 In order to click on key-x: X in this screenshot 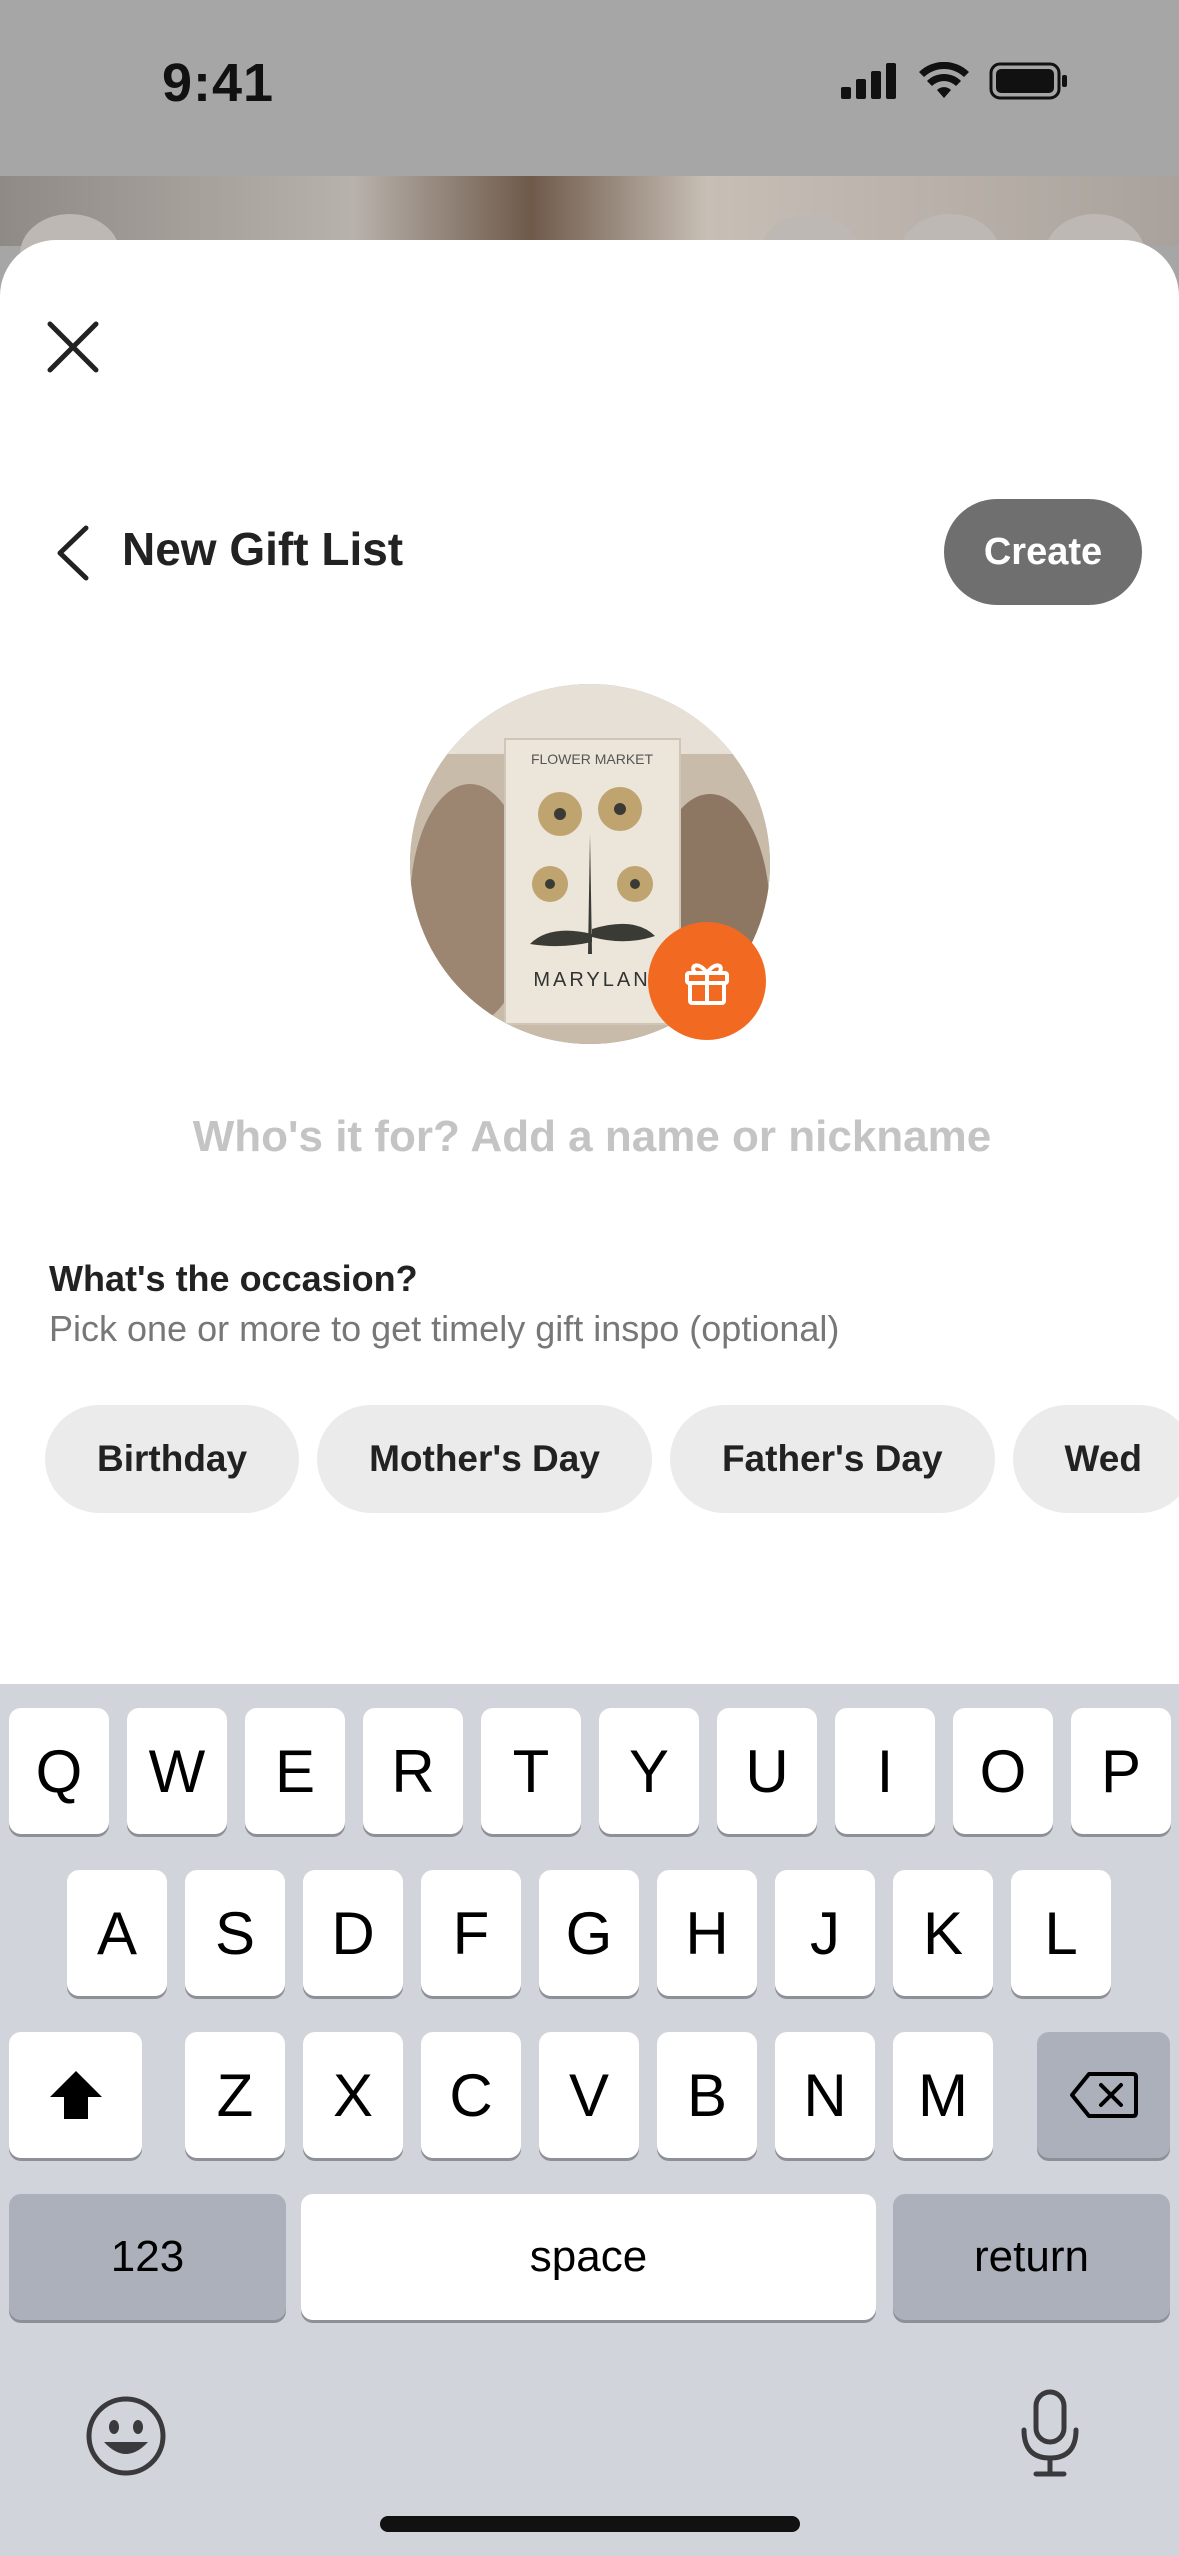, I will do `click(353, 2095)`.